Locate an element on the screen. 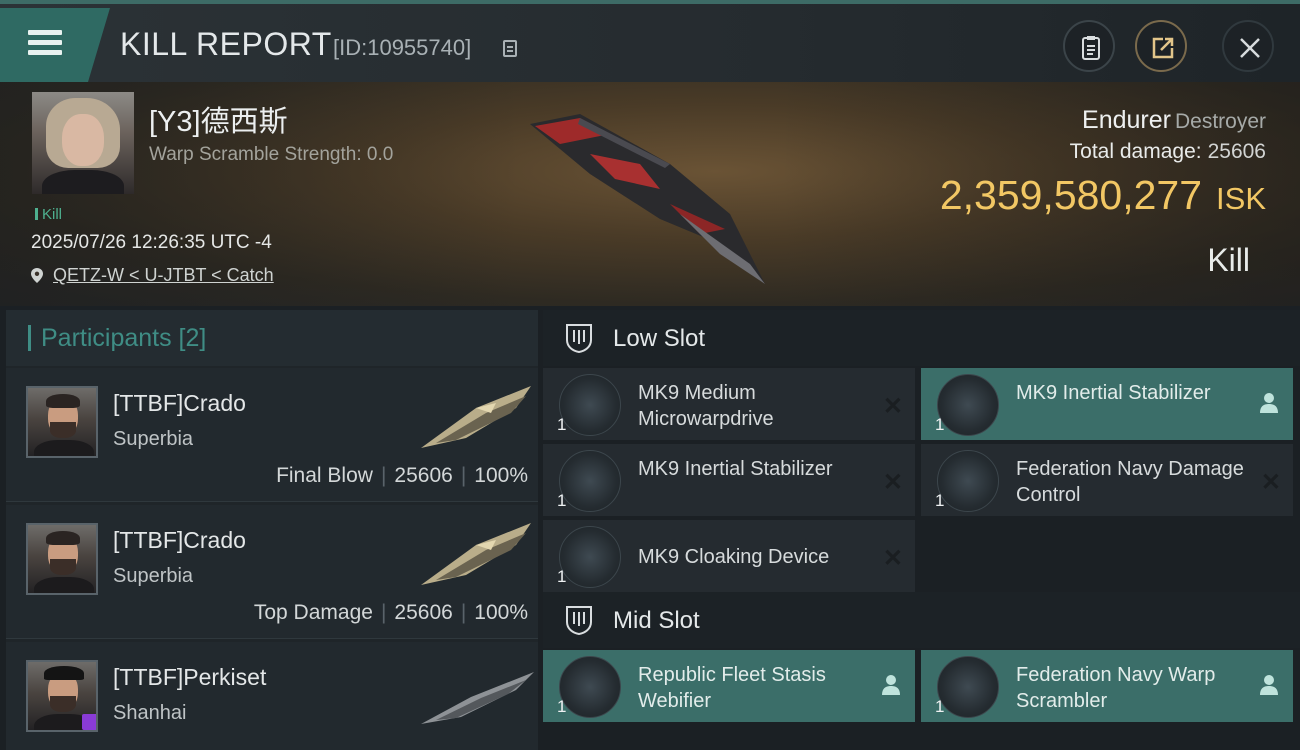  avatar-cap is located at coordinates (64, 673).